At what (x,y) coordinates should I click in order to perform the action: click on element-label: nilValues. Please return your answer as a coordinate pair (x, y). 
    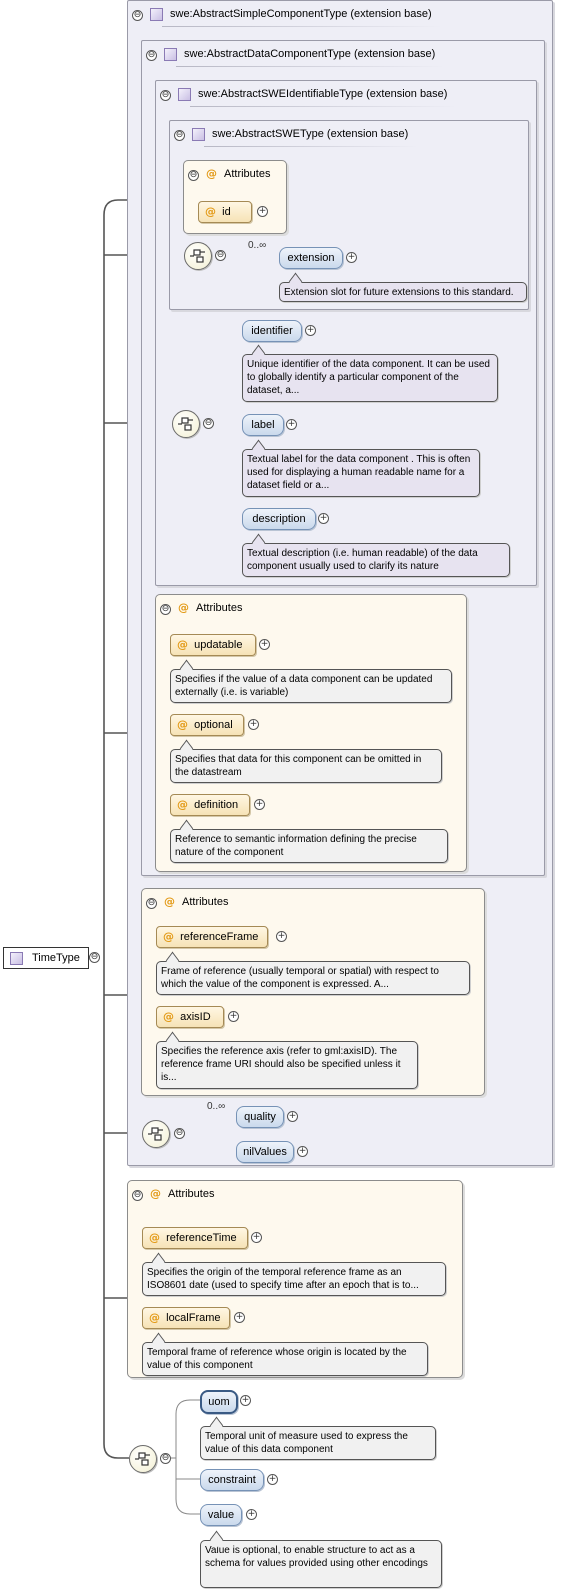
    Looking at the image, I should click on (265, 1152).